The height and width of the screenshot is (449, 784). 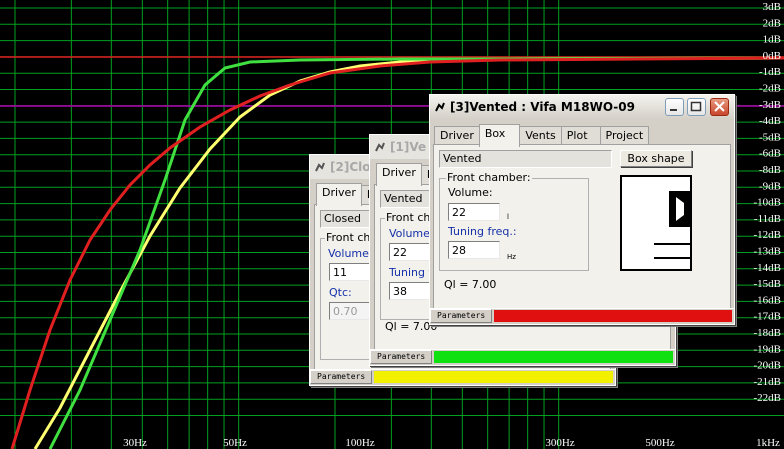 I want to click on y-tick-label: -20dB, so click(x=768, y=366).